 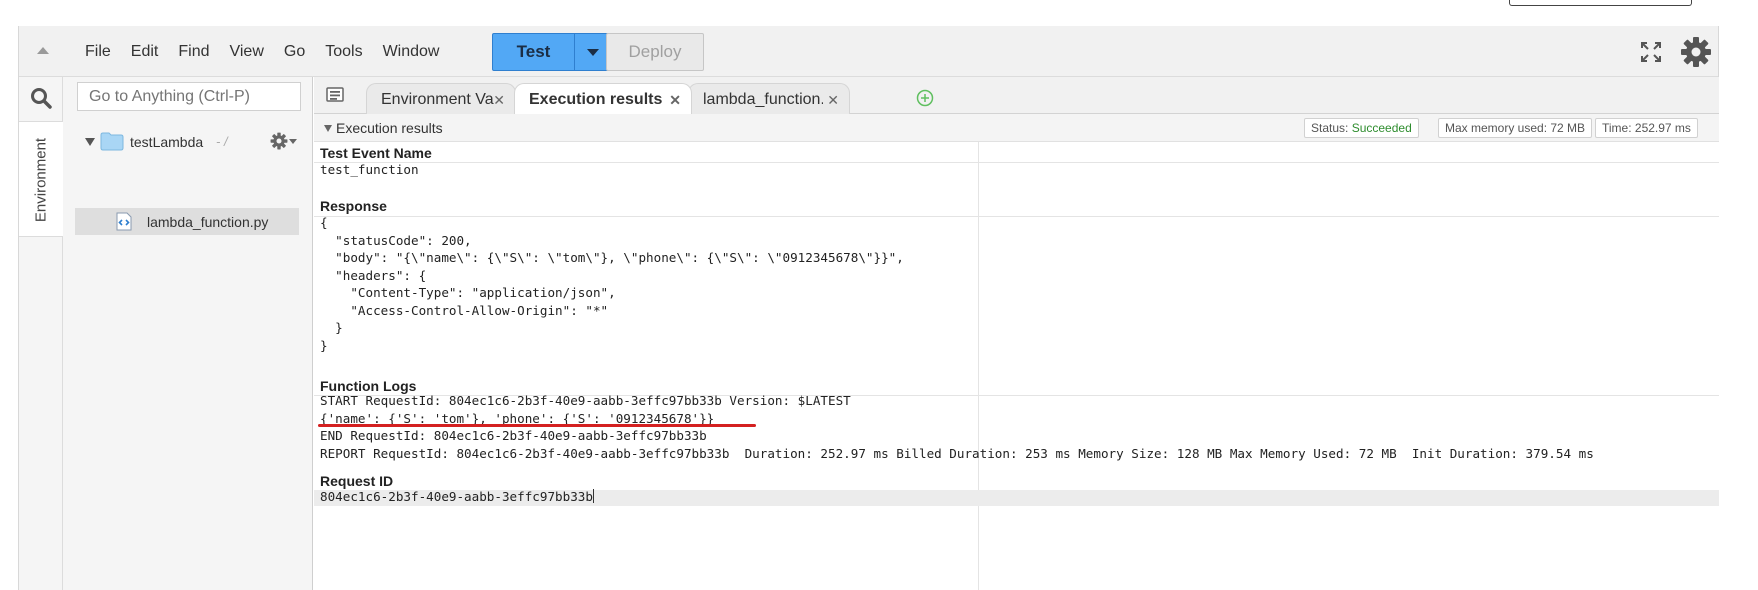 I want to click on menu-file: File, so click(x=98, y=51).